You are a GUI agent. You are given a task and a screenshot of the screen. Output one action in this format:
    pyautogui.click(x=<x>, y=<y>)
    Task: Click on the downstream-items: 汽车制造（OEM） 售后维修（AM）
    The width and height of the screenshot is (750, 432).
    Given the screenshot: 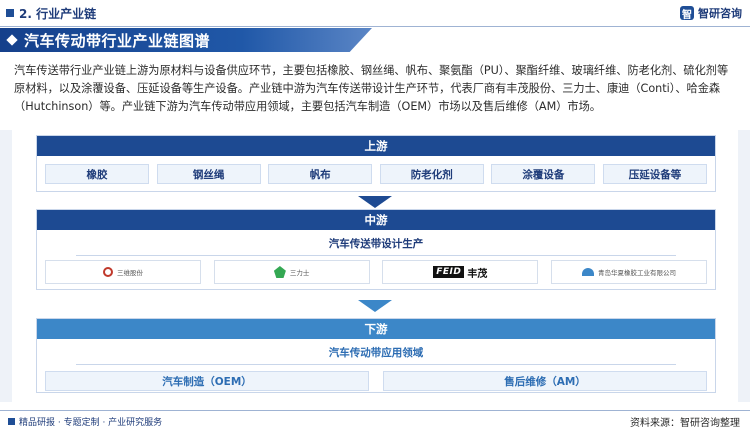 What is the action you would take?
    pyautogui.click(x=376, y=378)
    